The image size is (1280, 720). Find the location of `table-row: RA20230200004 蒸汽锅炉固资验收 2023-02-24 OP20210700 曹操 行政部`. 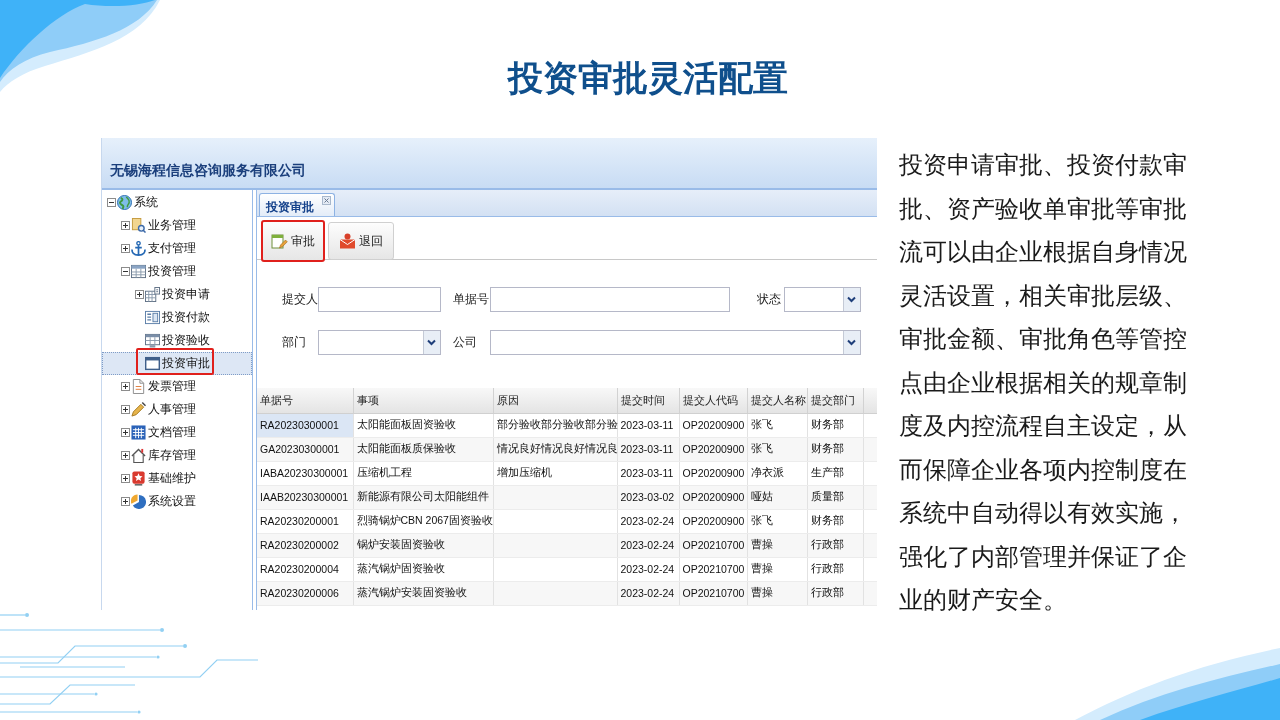

table-row: RA20230200004 蒸汽锅炉固资验收 2023-02-24 OP20210700 曹操 行政部 is located at coordinates (567, 569).